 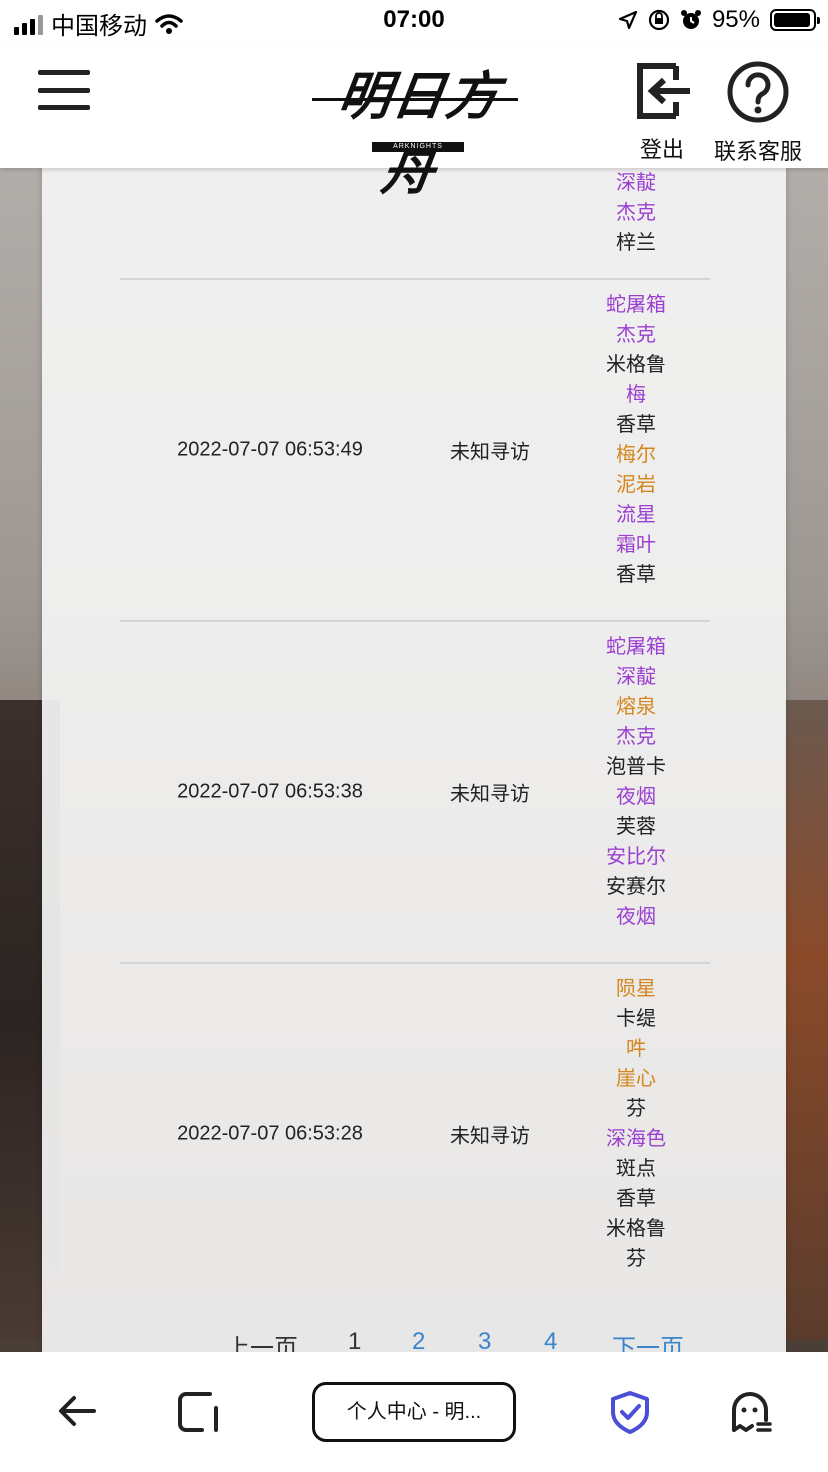 I want to click on battery-icon, so click(x=795, y=20).